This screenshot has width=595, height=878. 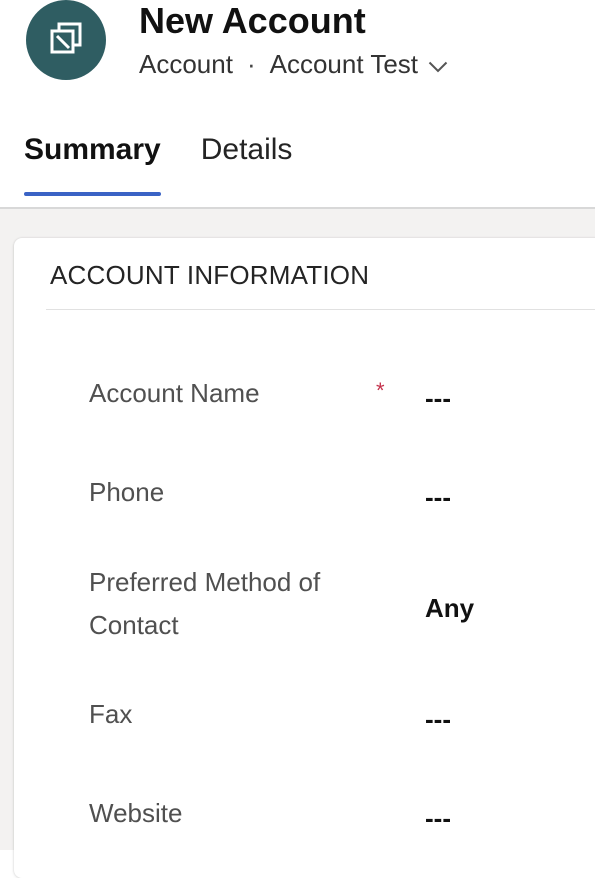 I want to click on field-value-account-name: ---, so click(x=438, y=398).